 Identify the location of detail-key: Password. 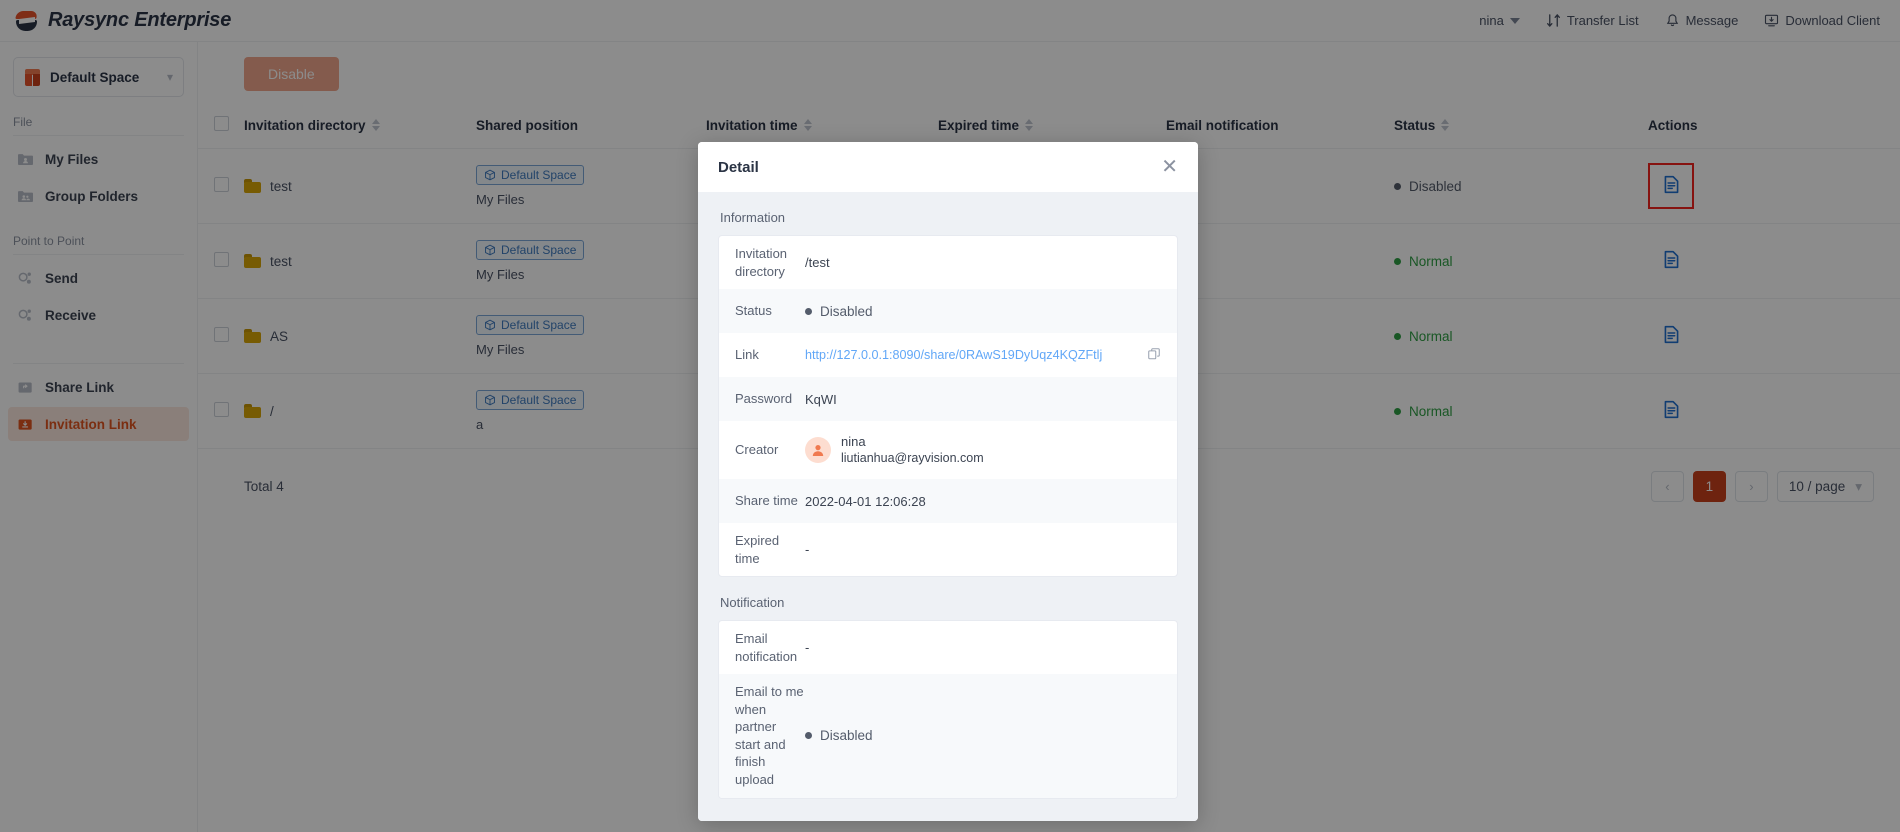
(764, 399).